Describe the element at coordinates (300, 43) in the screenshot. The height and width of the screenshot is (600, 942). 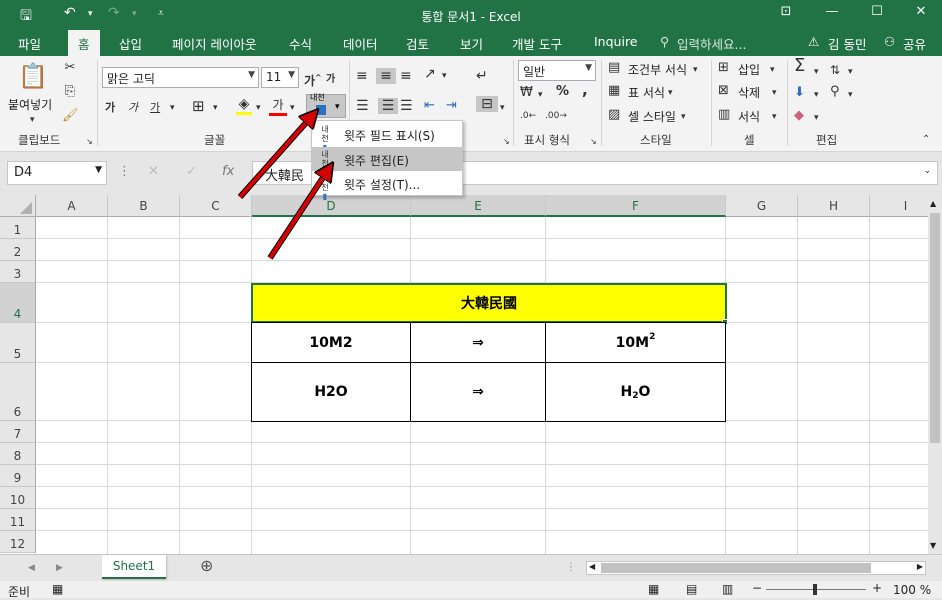
I see `tab-formulas: 수식` at that location.